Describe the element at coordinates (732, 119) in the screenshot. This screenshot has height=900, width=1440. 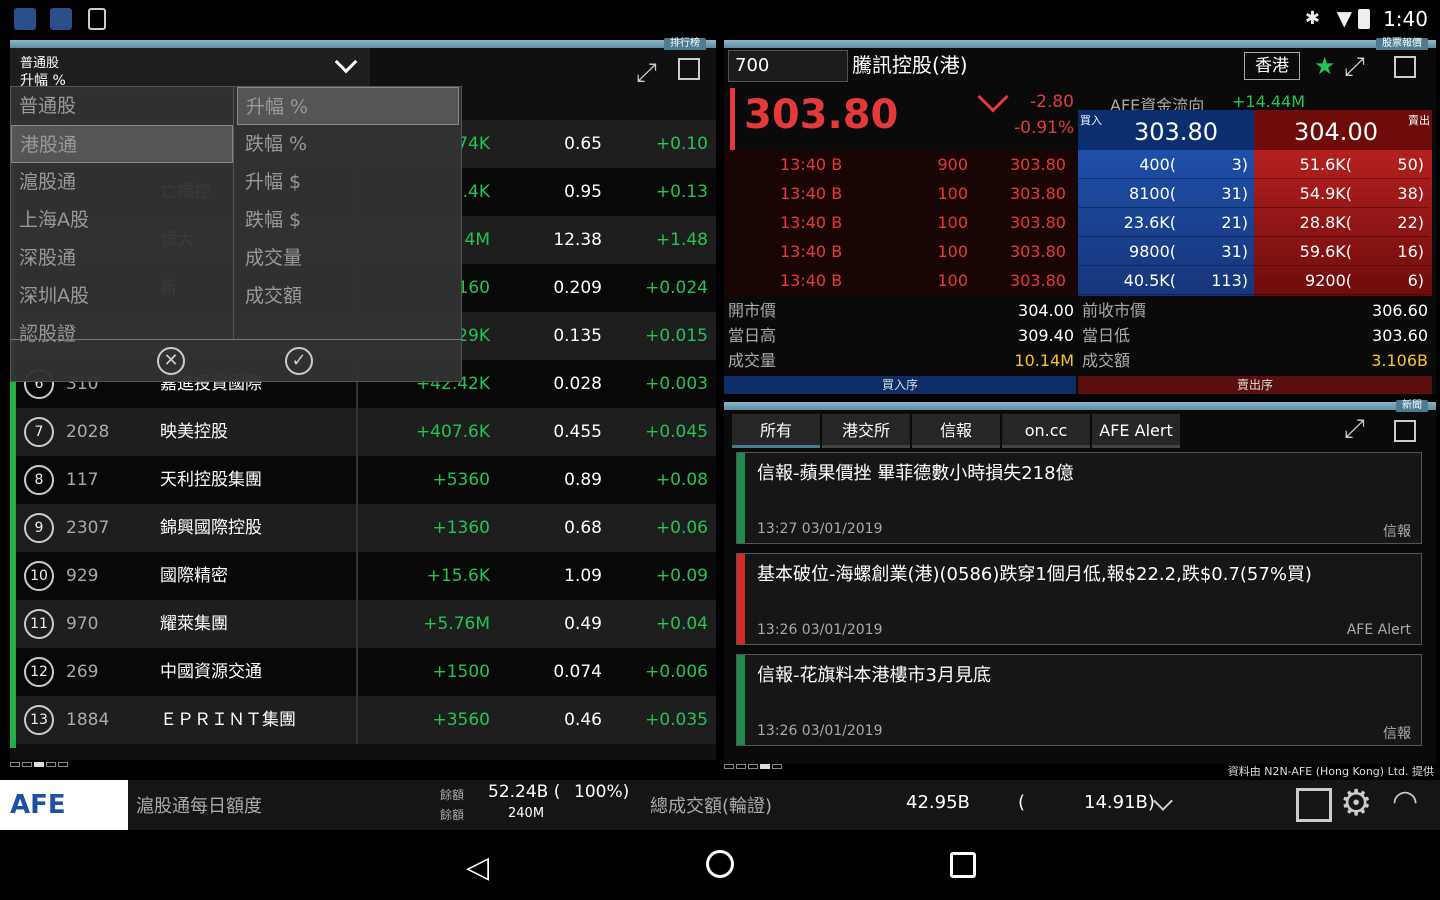
I see `price-indicator` at that location.